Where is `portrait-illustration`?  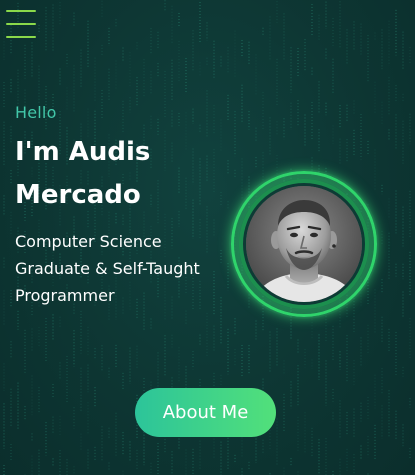 portrait-illustration is located at coordinates (304, 244).